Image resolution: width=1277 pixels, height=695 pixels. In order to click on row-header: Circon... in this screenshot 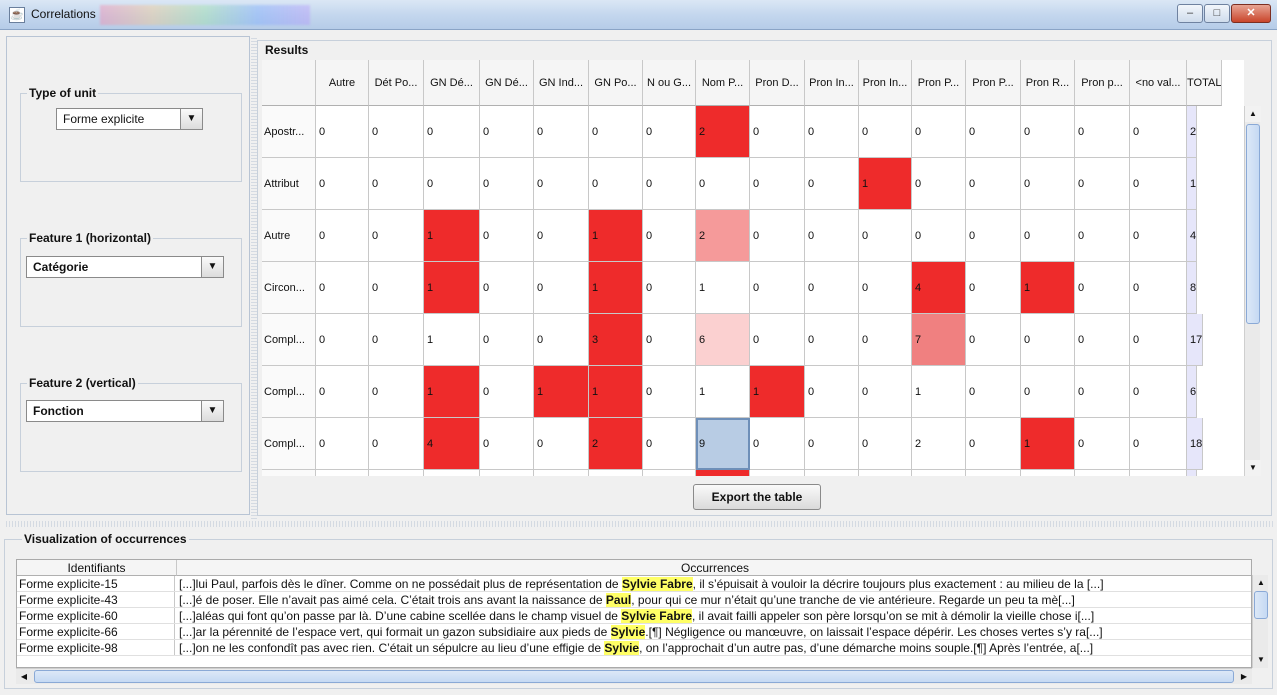, I will do `click(289, 288)`.